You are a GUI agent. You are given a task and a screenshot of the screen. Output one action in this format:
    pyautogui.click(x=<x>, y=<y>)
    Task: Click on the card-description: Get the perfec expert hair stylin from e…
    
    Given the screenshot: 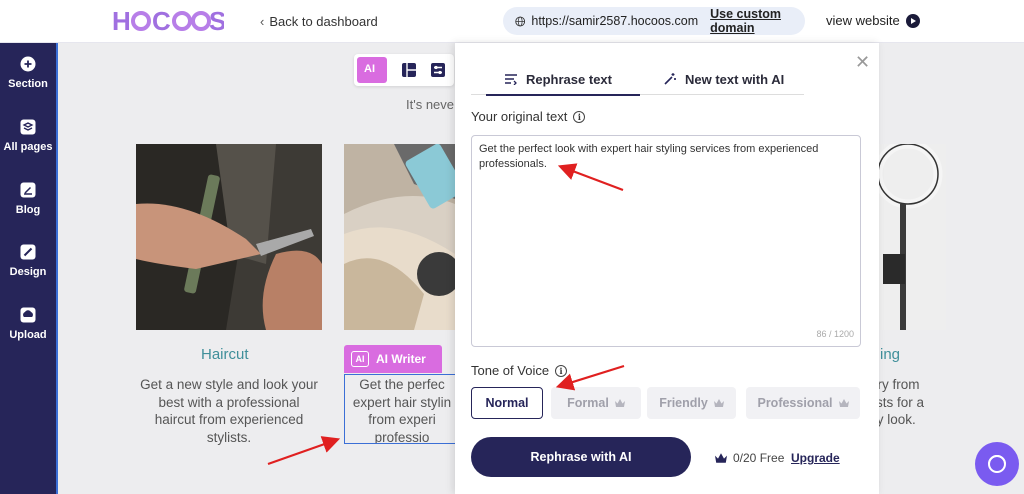 What is the action you would take?
    pyautogui.click(x=402, y=410)
    